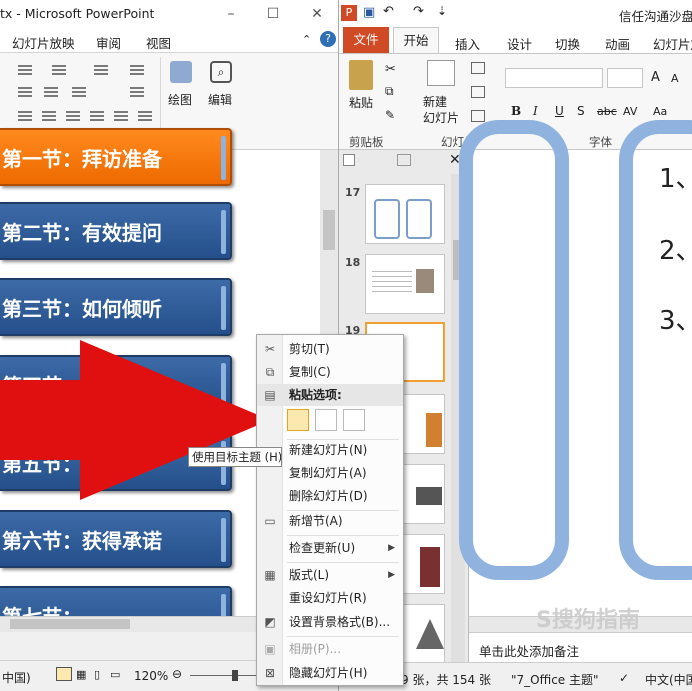  I want to click on menu-check-updates-label: 检查更新(U), so click(322, 548).